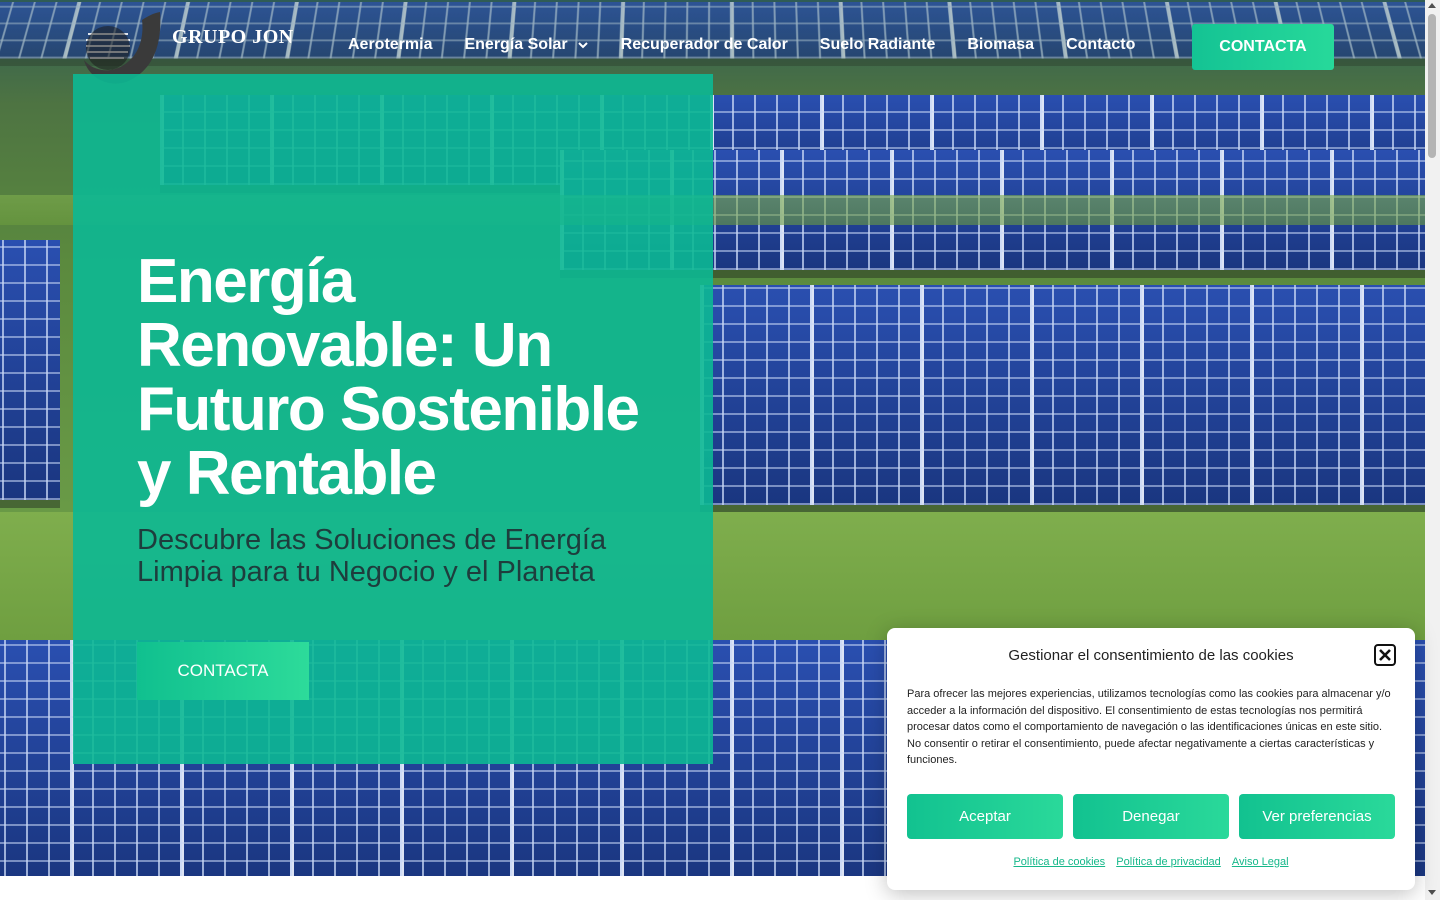  I want to click on scroll-up-arrow-icon, so click(1432, 5).